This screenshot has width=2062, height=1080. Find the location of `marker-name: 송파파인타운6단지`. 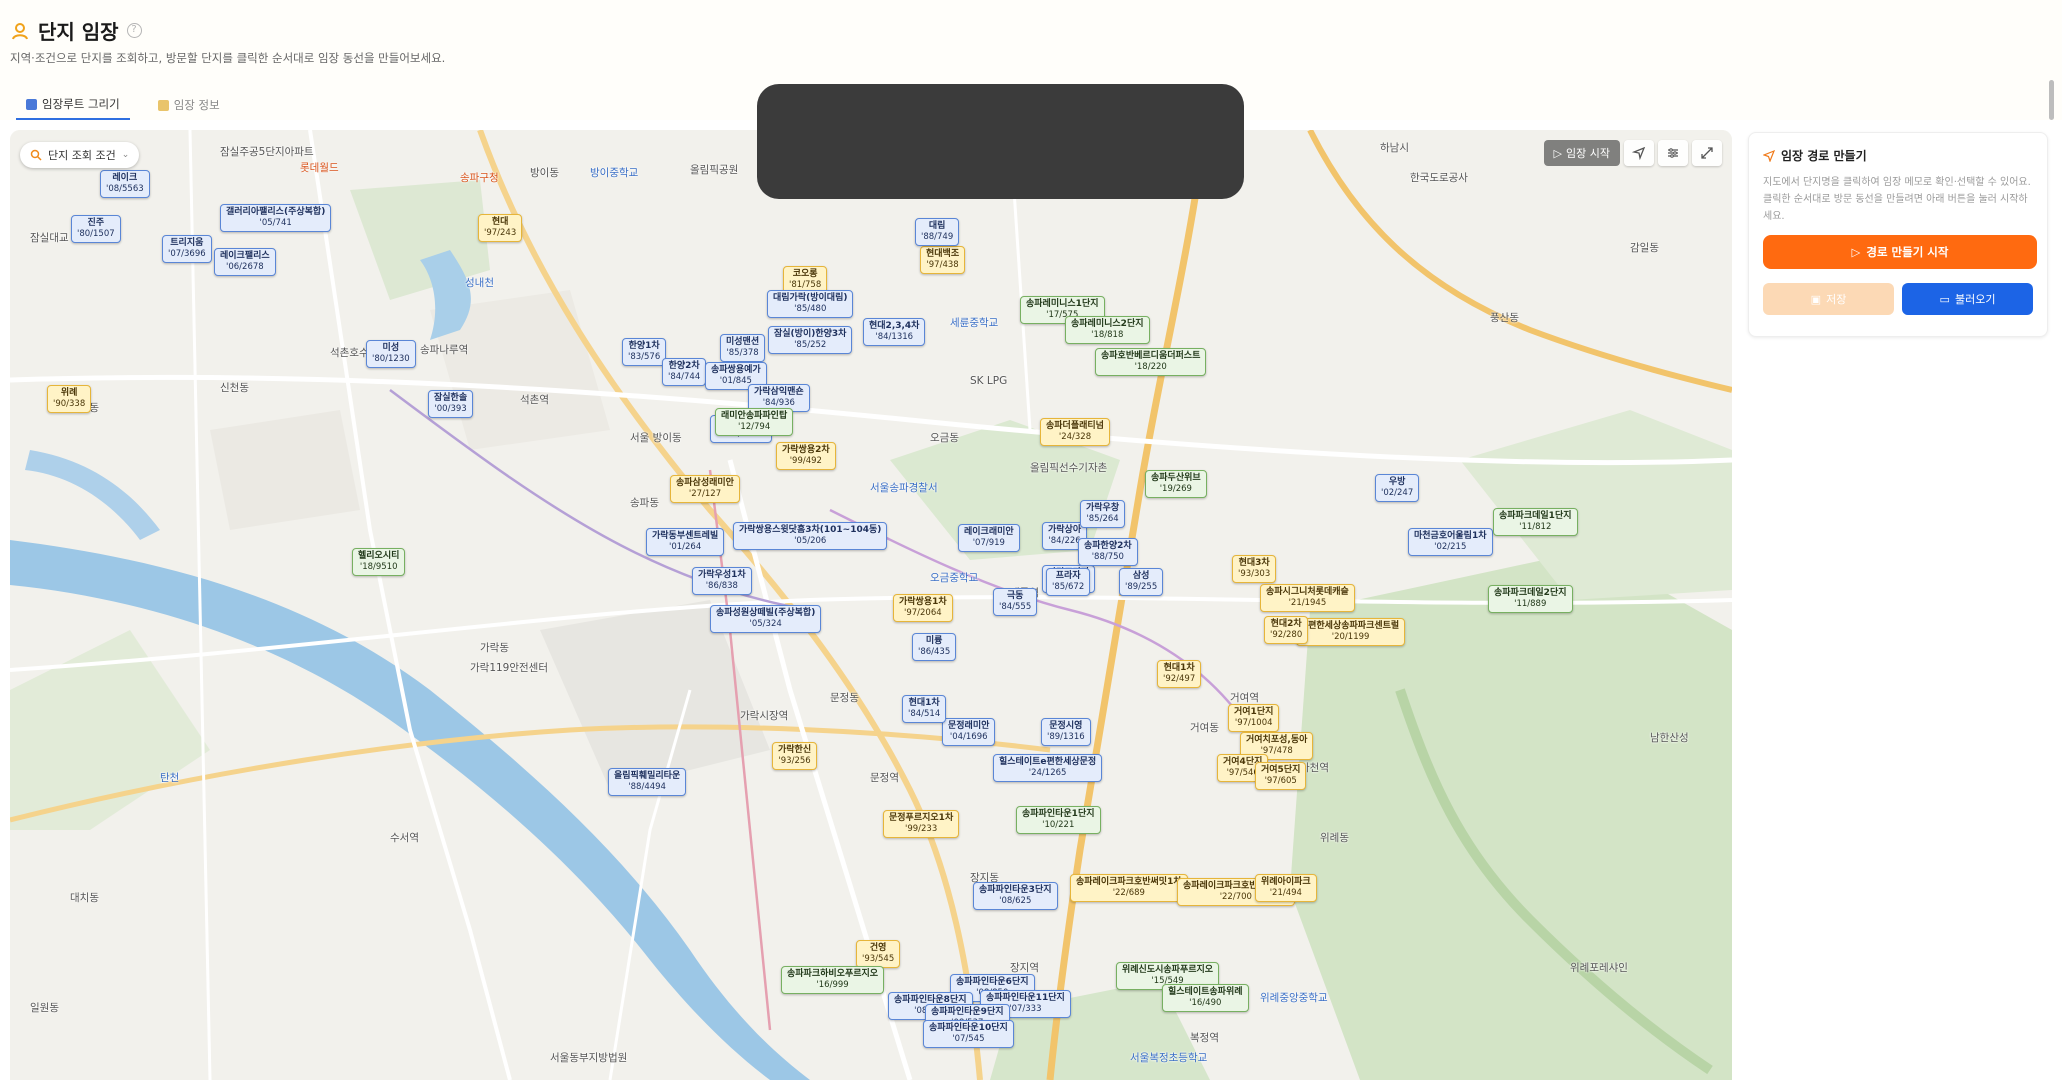

marker-name: 송파파인타운6단지 is located at coordinates (992, 982).